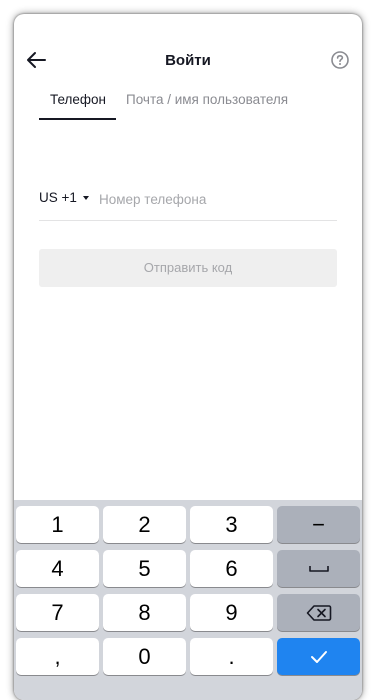  I want to click on tab-email-username: Почта / имя пользователя, so click(207, 99).